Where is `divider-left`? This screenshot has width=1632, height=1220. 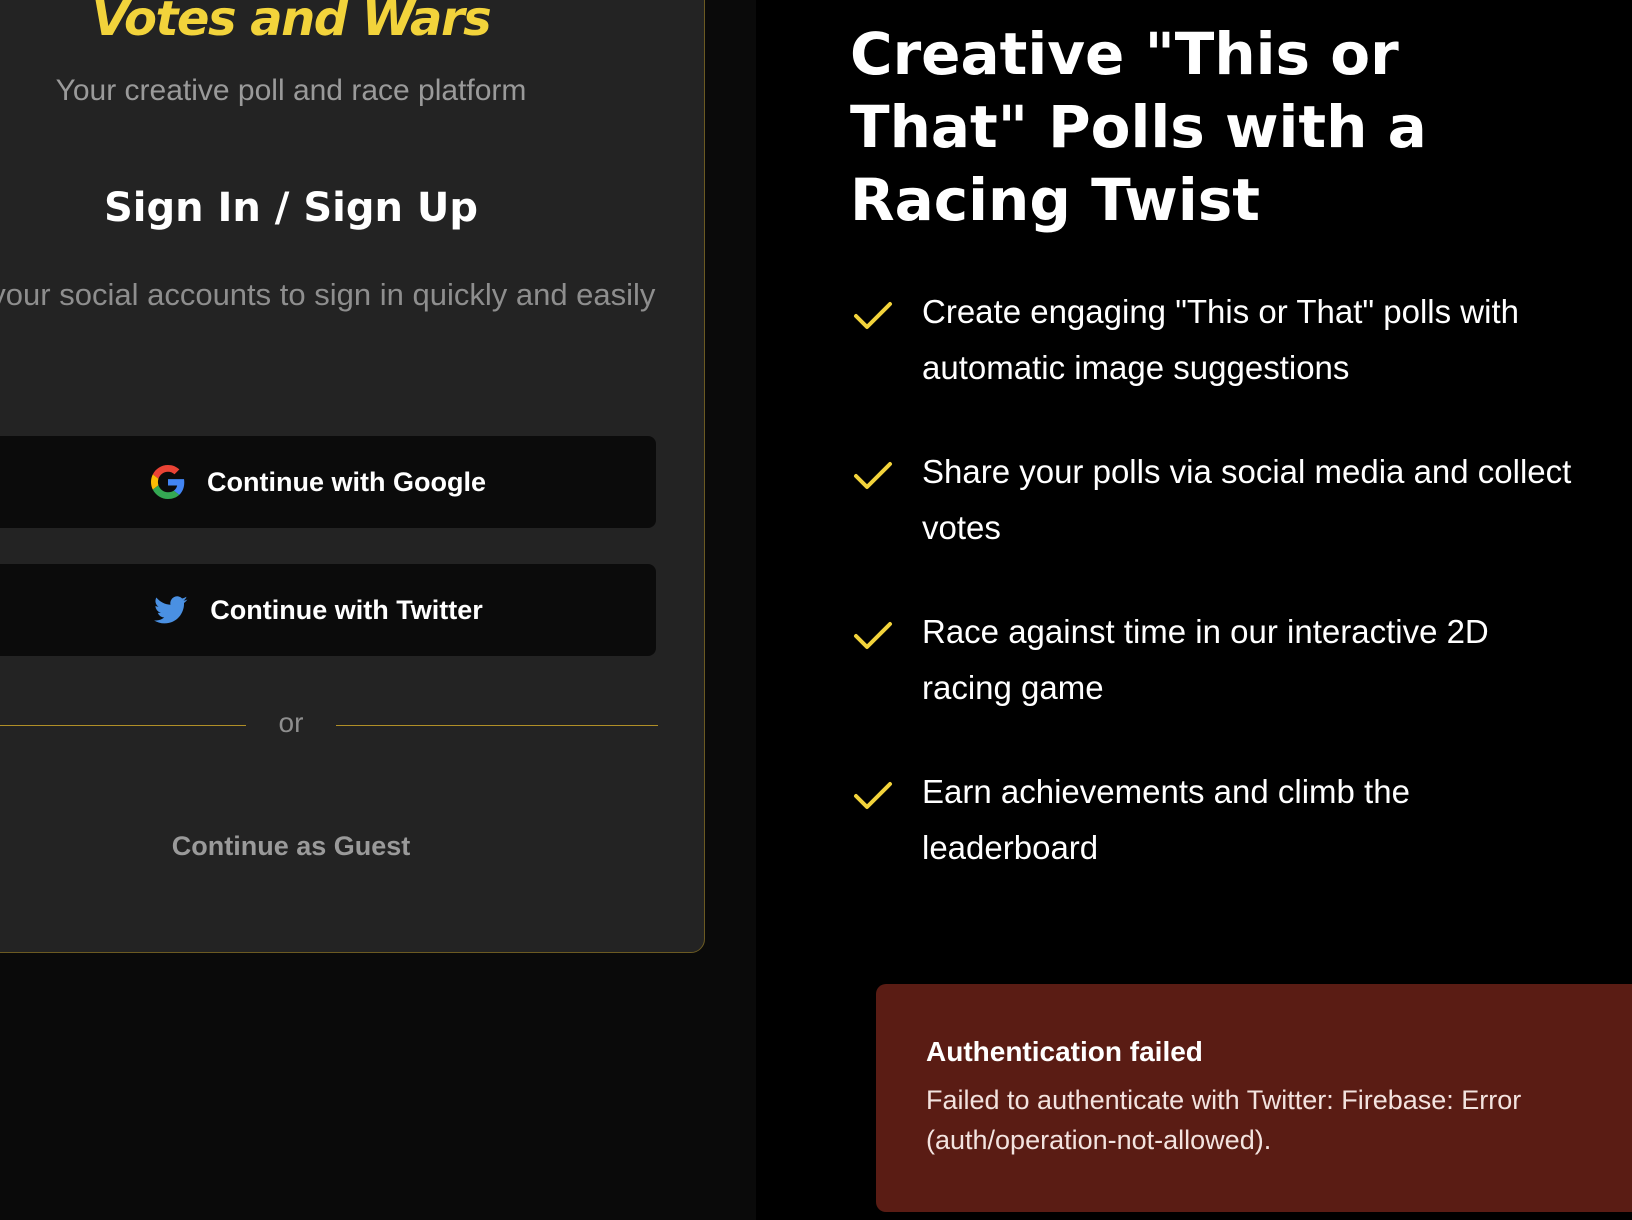 divider-left is located at coordinates (123, 725).